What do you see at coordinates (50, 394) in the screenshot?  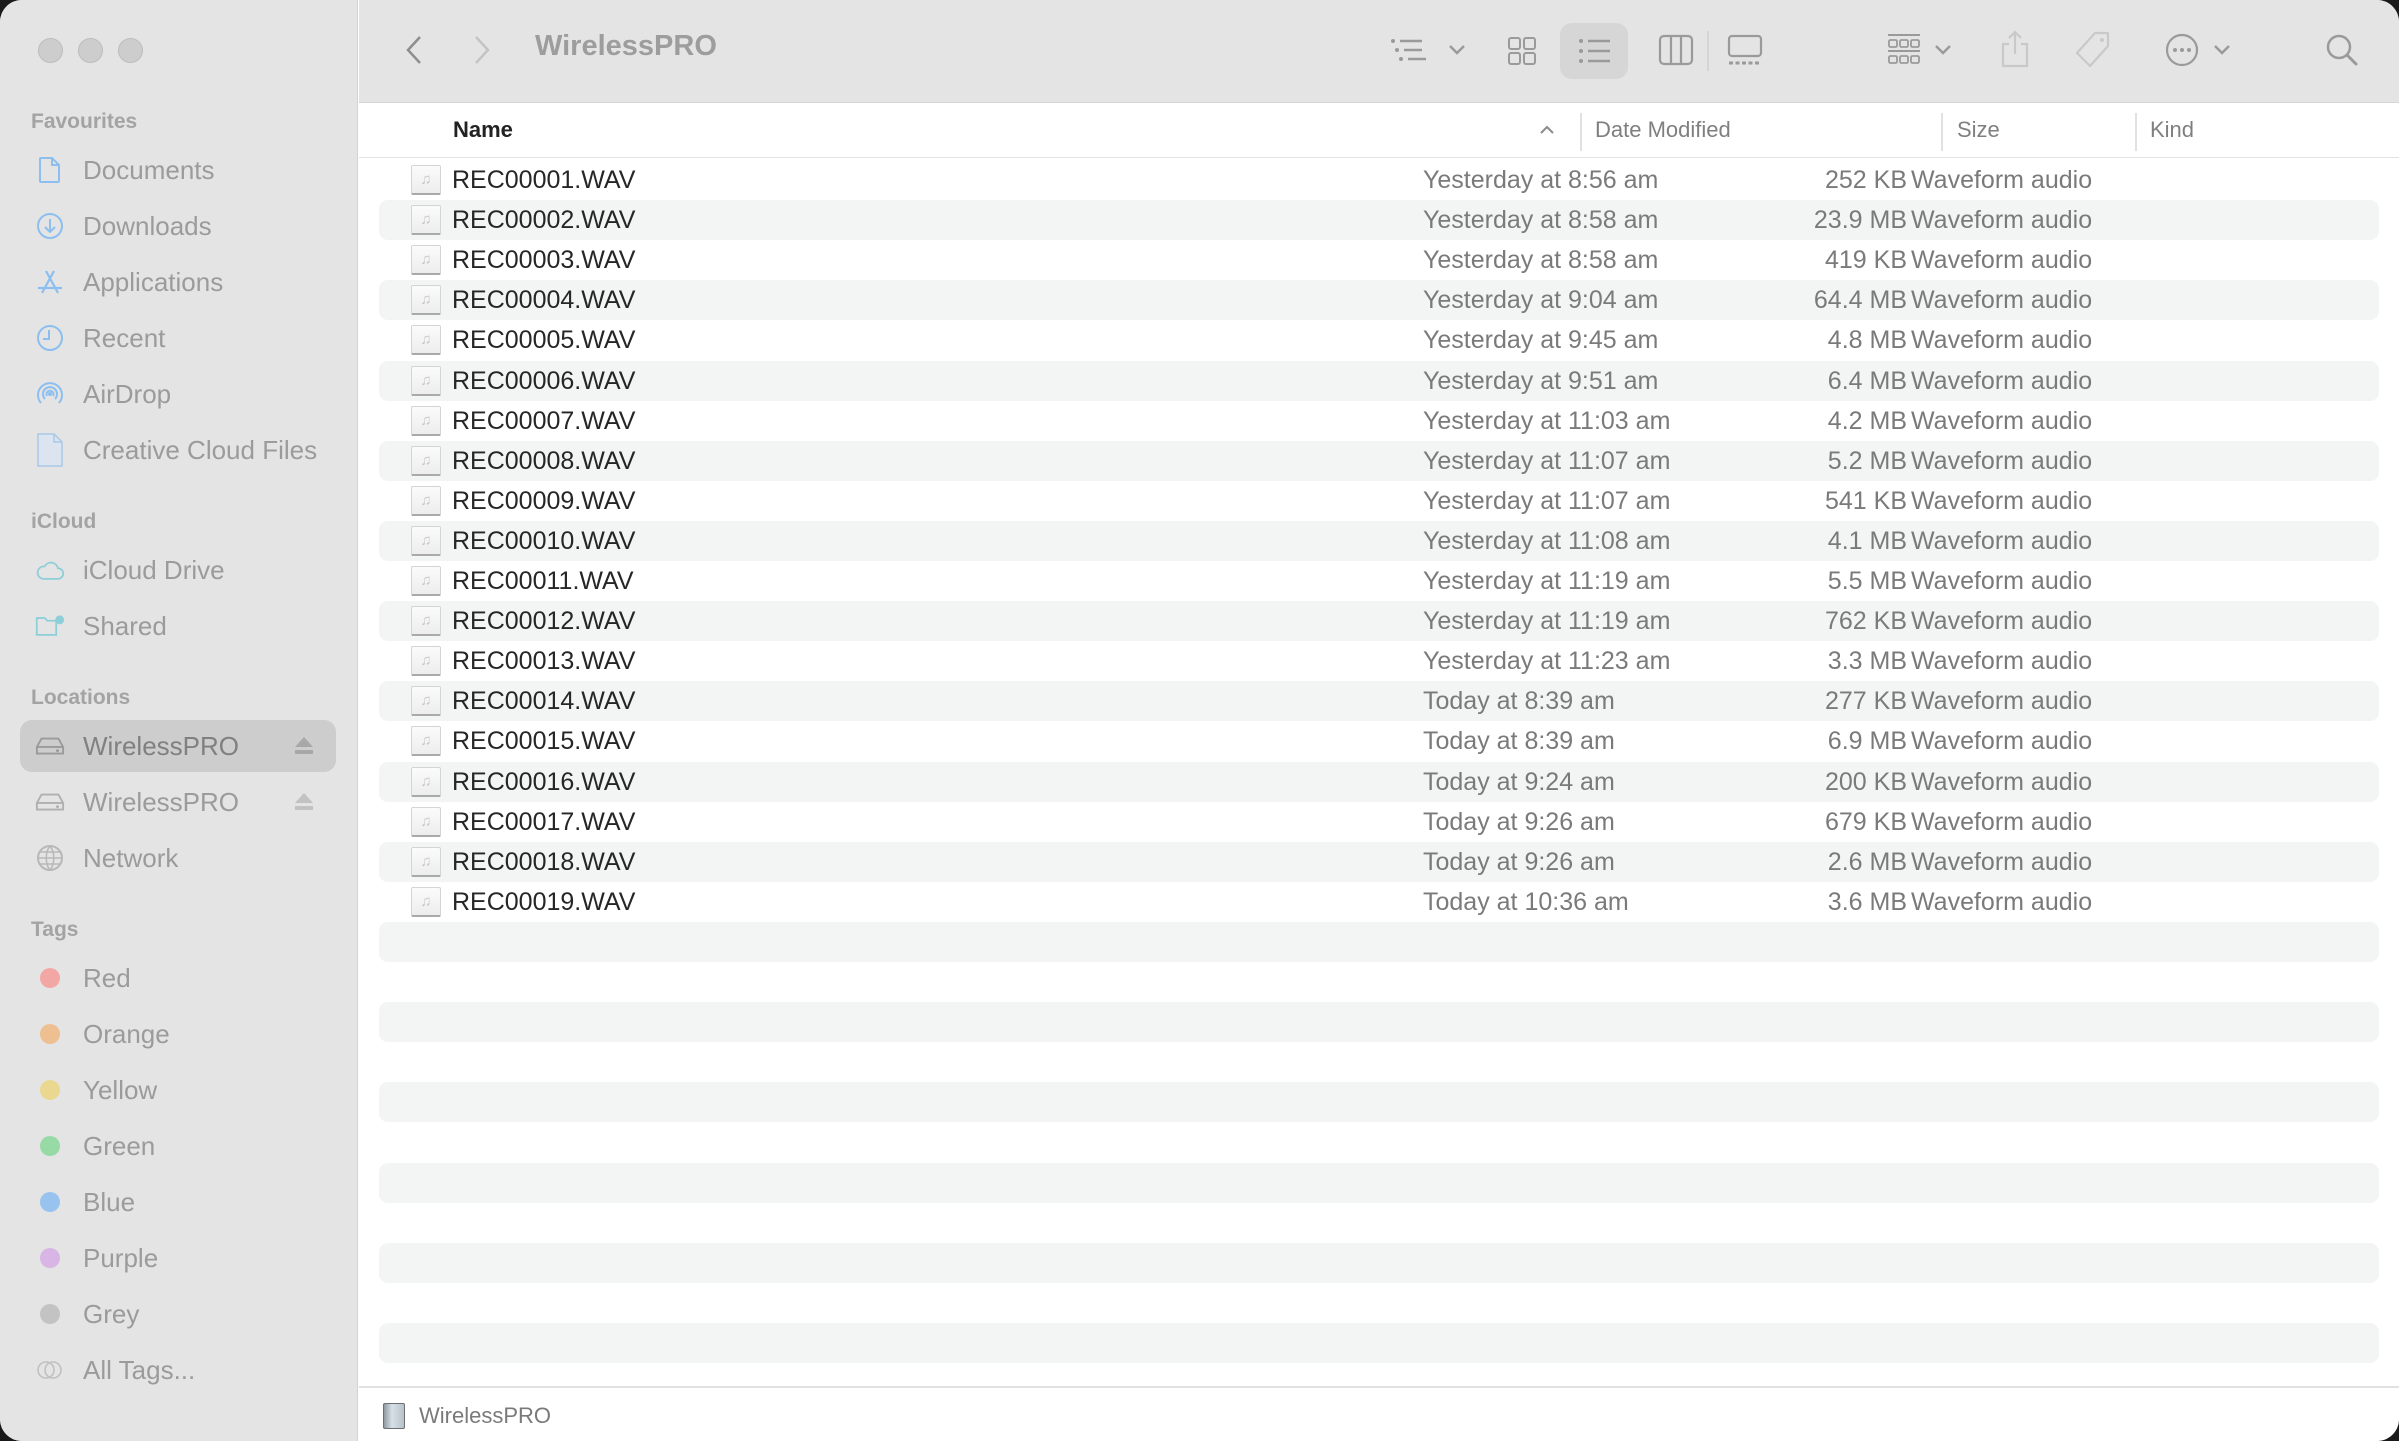 I see `airdrop-icon` at bounding box center [50, 394].